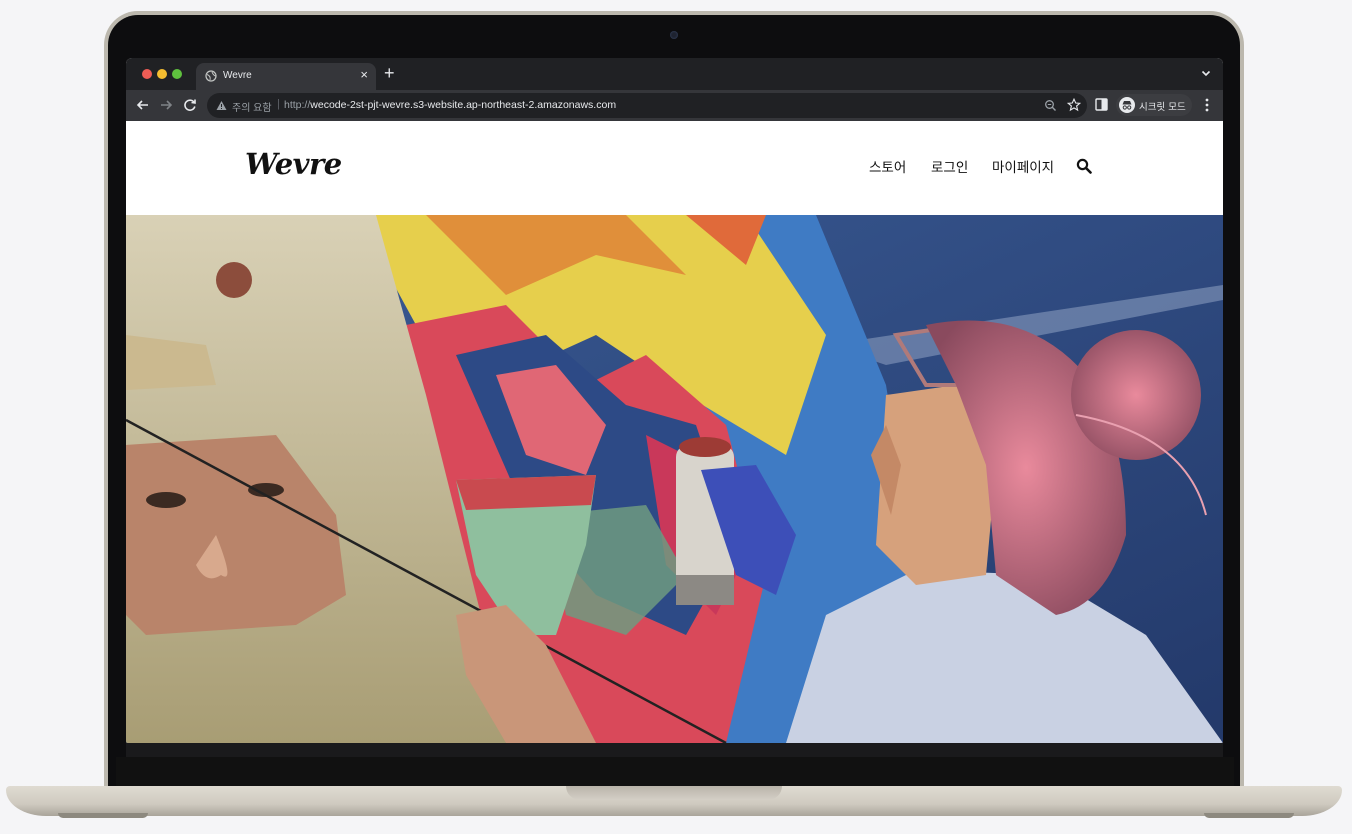  I want to click on laptop-notch, so click(674, 793).